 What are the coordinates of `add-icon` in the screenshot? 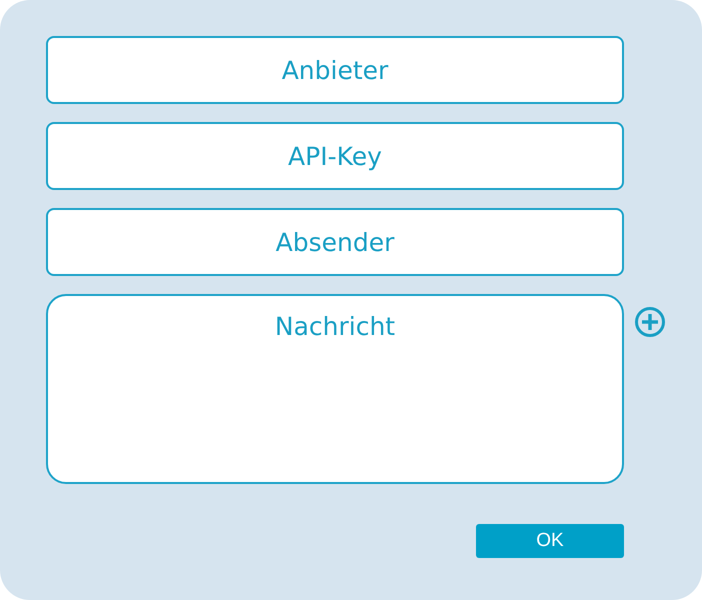 It's located at (650, 322).